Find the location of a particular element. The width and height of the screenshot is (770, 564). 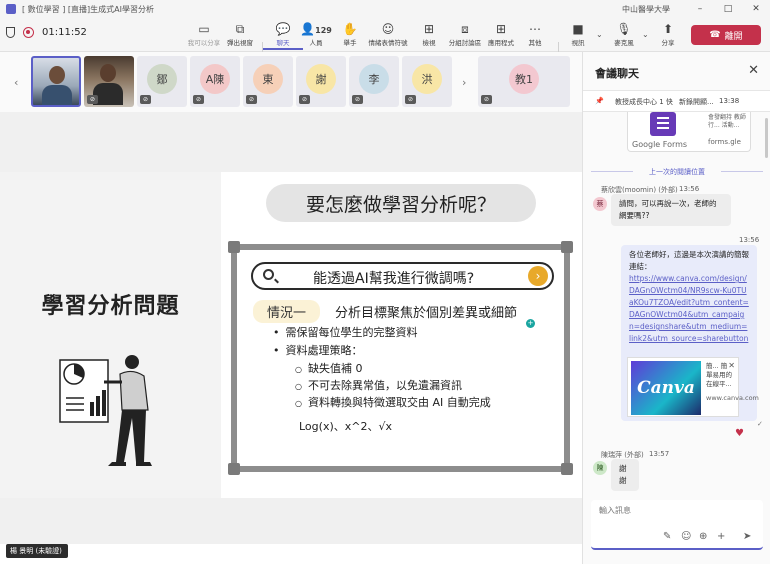

popout-icon: ⧉ is located at coordinates (240, 29).